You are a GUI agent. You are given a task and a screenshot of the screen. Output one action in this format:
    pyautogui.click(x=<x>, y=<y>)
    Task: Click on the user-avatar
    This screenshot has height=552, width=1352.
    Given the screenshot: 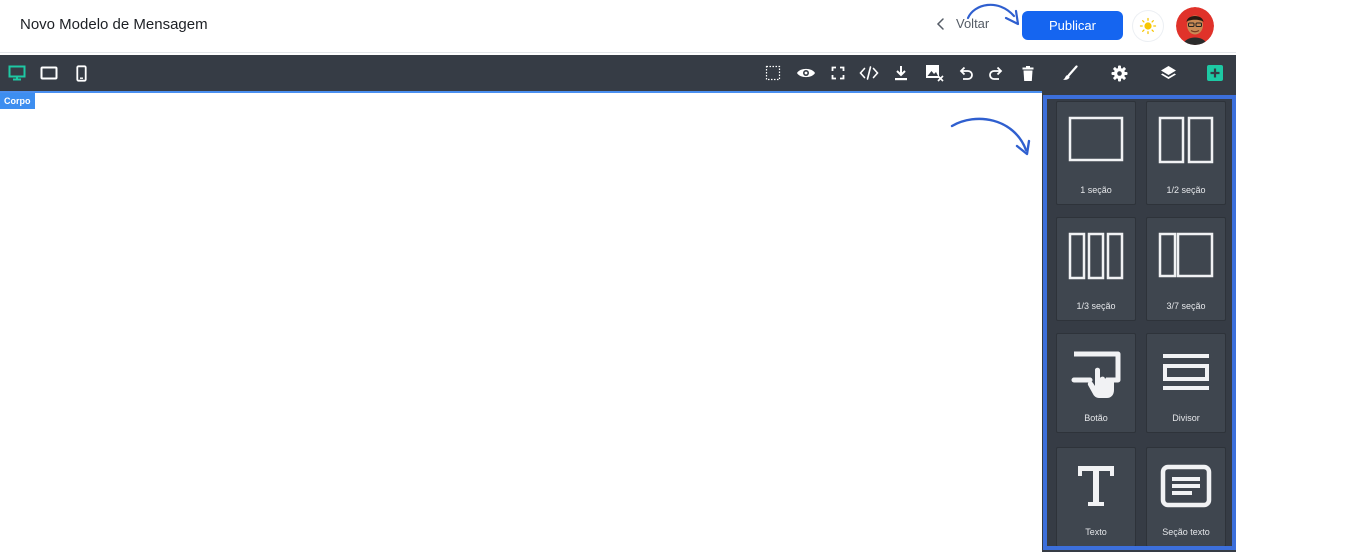 What is the action you would take?
    pyautogui.click(x=1195, y=26)
    